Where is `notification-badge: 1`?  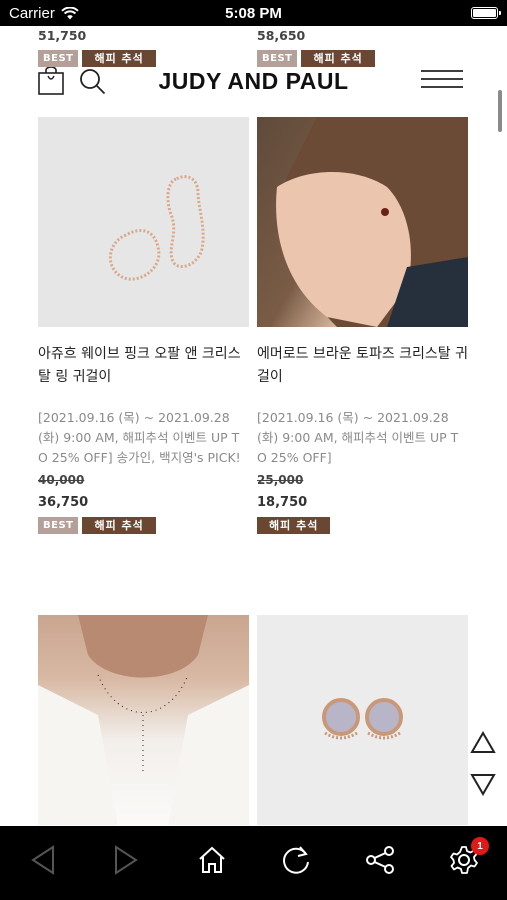 notification-badge: 1 is located at coordinates (480, 846).